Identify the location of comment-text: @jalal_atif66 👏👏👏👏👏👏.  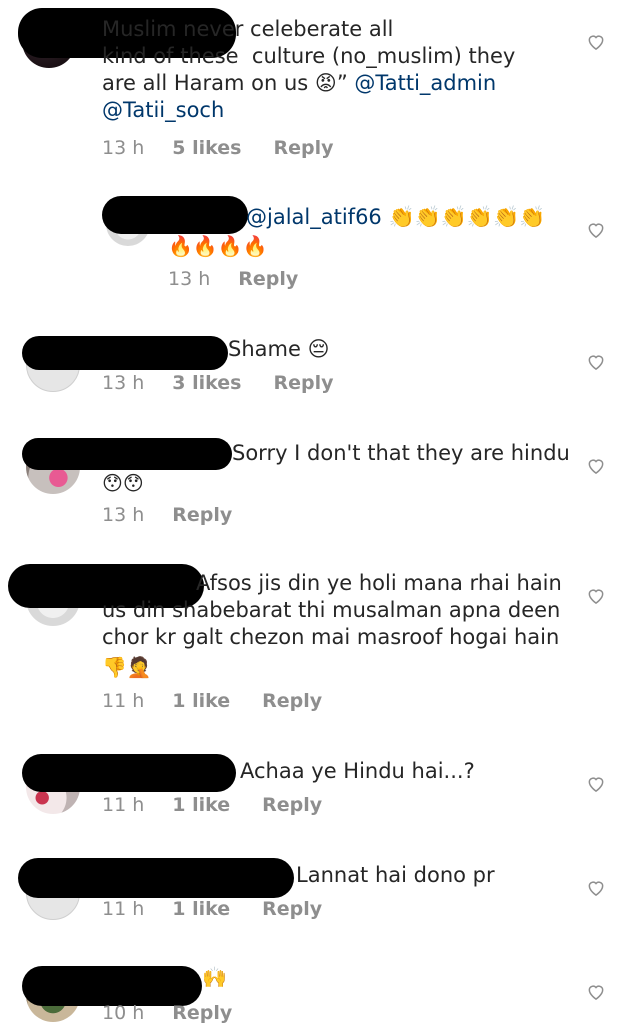
(396, 217).